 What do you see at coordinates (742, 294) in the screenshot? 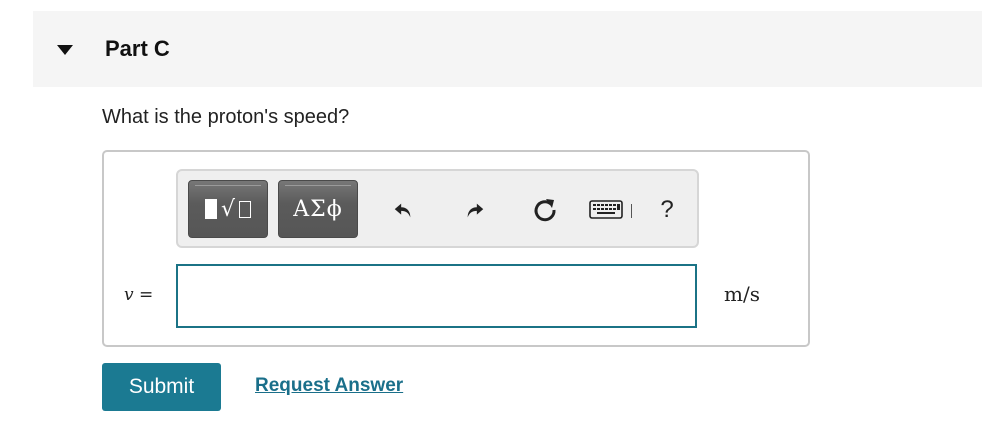
I see `unit-label: m/s` at bounding box center [742, 294].